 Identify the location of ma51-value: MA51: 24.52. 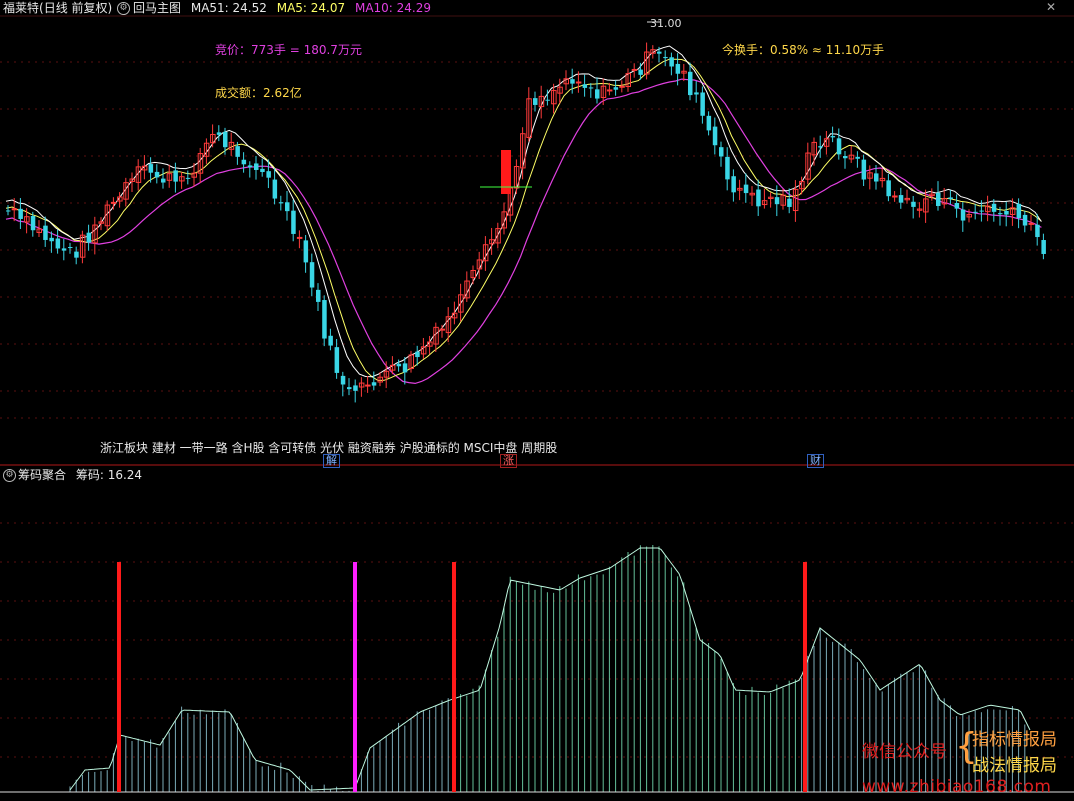
(228, 8).